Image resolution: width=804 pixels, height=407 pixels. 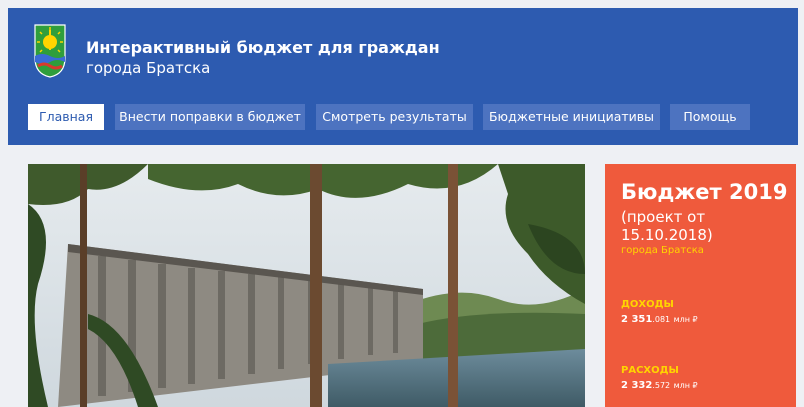 What do you see at coordinates (685, 385) in the screenshot?
I see `expense-unit: млн ₽` at bounding box center [685, 385].